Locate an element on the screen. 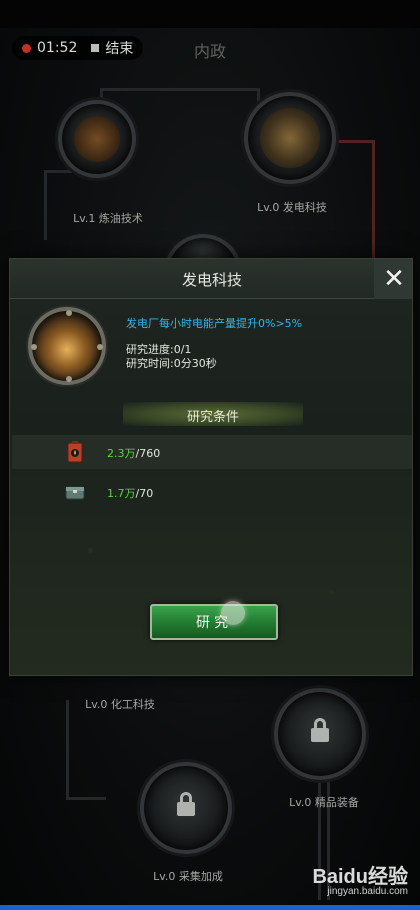 The width and height of the screenshot is (420, 910). baidu-watermark: Baidu经验 jingyan.baidu.com is located at coordinates (355, 882).